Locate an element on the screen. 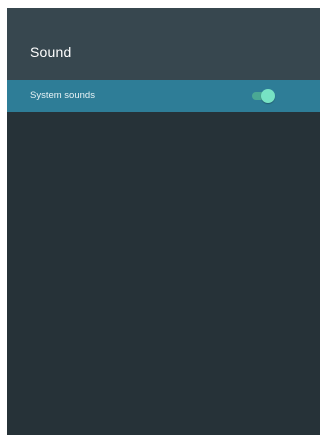  system-sounds-label: System sounds is located at coordinates (62, 95).